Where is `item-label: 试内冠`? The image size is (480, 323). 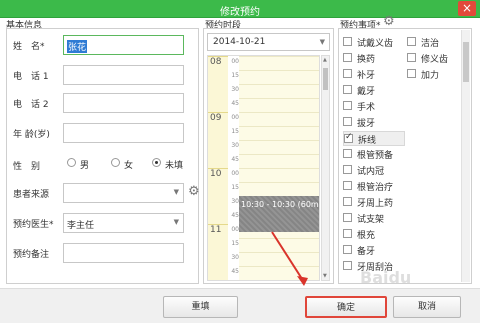
item-label: 试内冠 is located at coordinates (371, 172).